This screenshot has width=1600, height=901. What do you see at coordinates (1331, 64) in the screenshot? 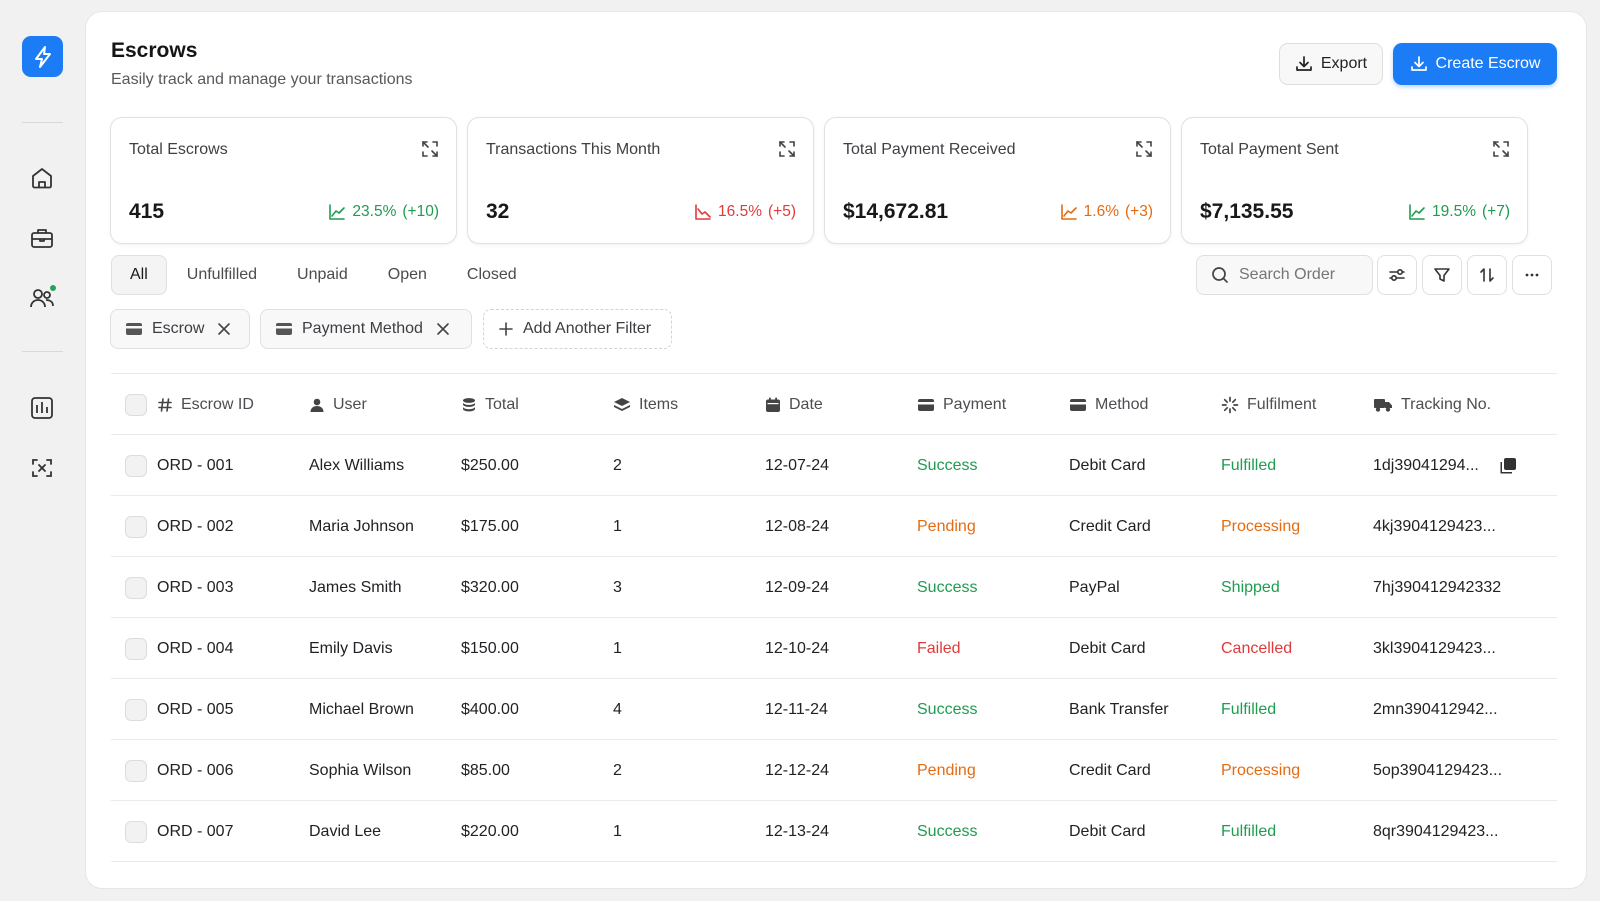
I see `export-button: Export` at bounding box center [1331, 64].